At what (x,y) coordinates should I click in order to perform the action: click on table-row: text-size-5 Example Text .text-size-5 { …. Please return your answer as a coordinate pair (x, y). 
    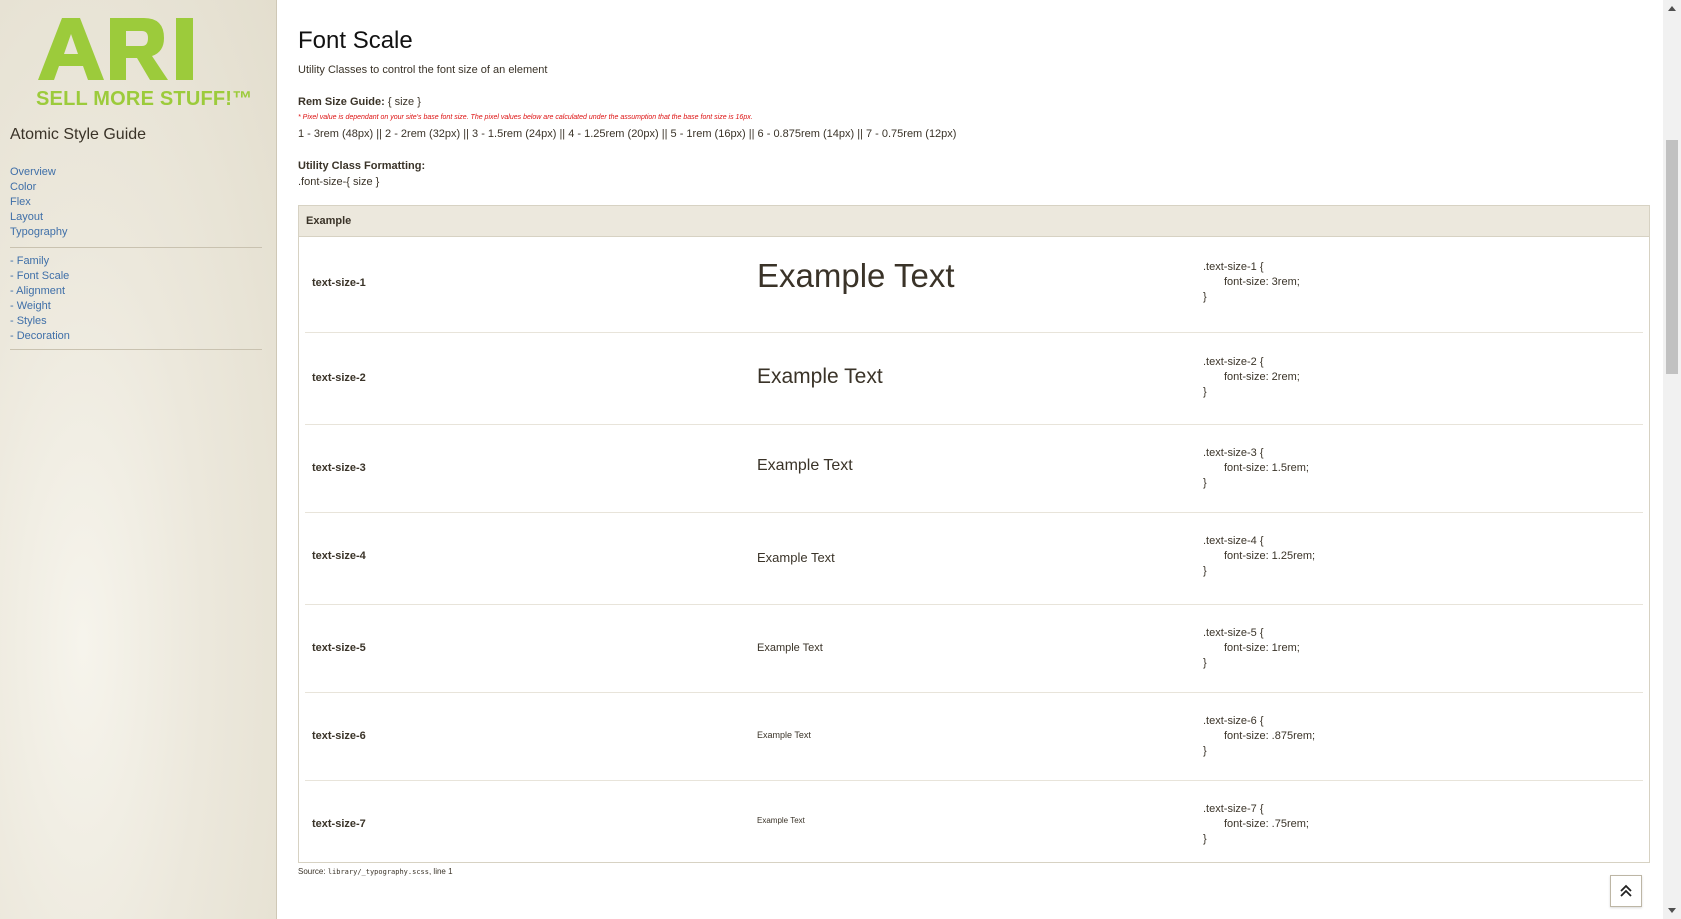
    Looking at the image, I should click on (974, 649).